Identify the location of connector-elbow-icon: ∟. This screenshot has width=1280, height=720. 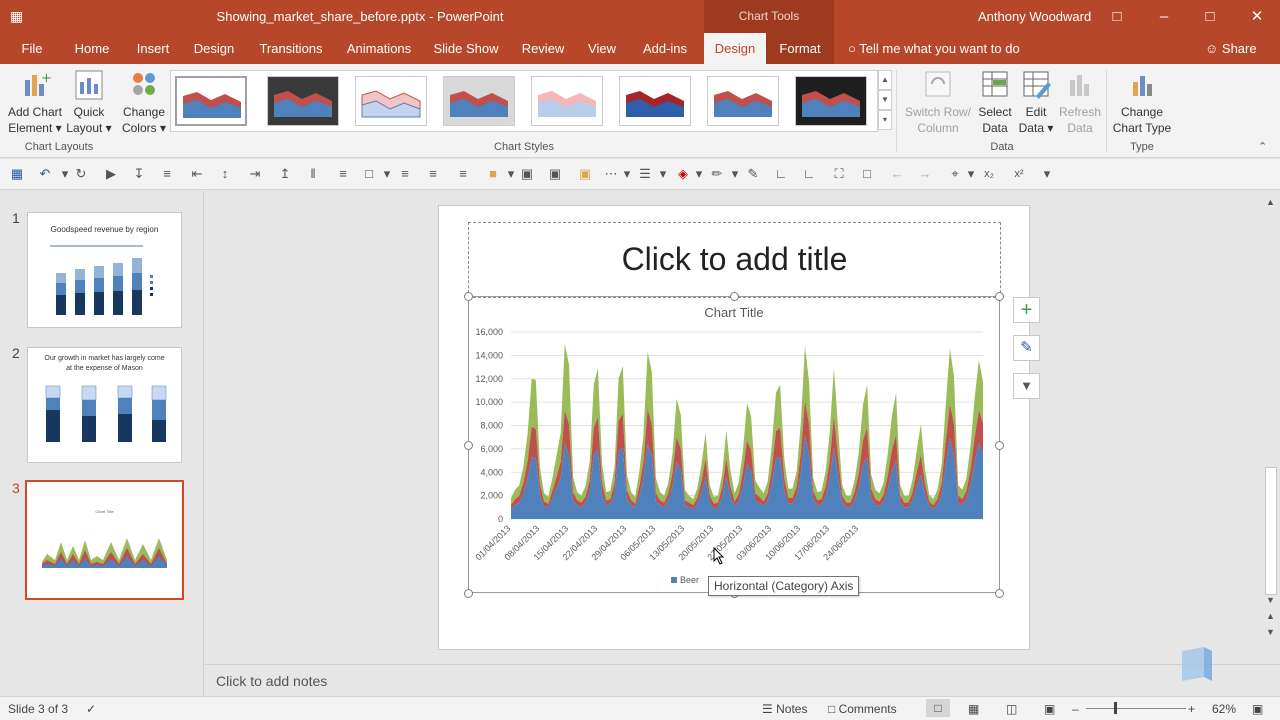
(781, 174).